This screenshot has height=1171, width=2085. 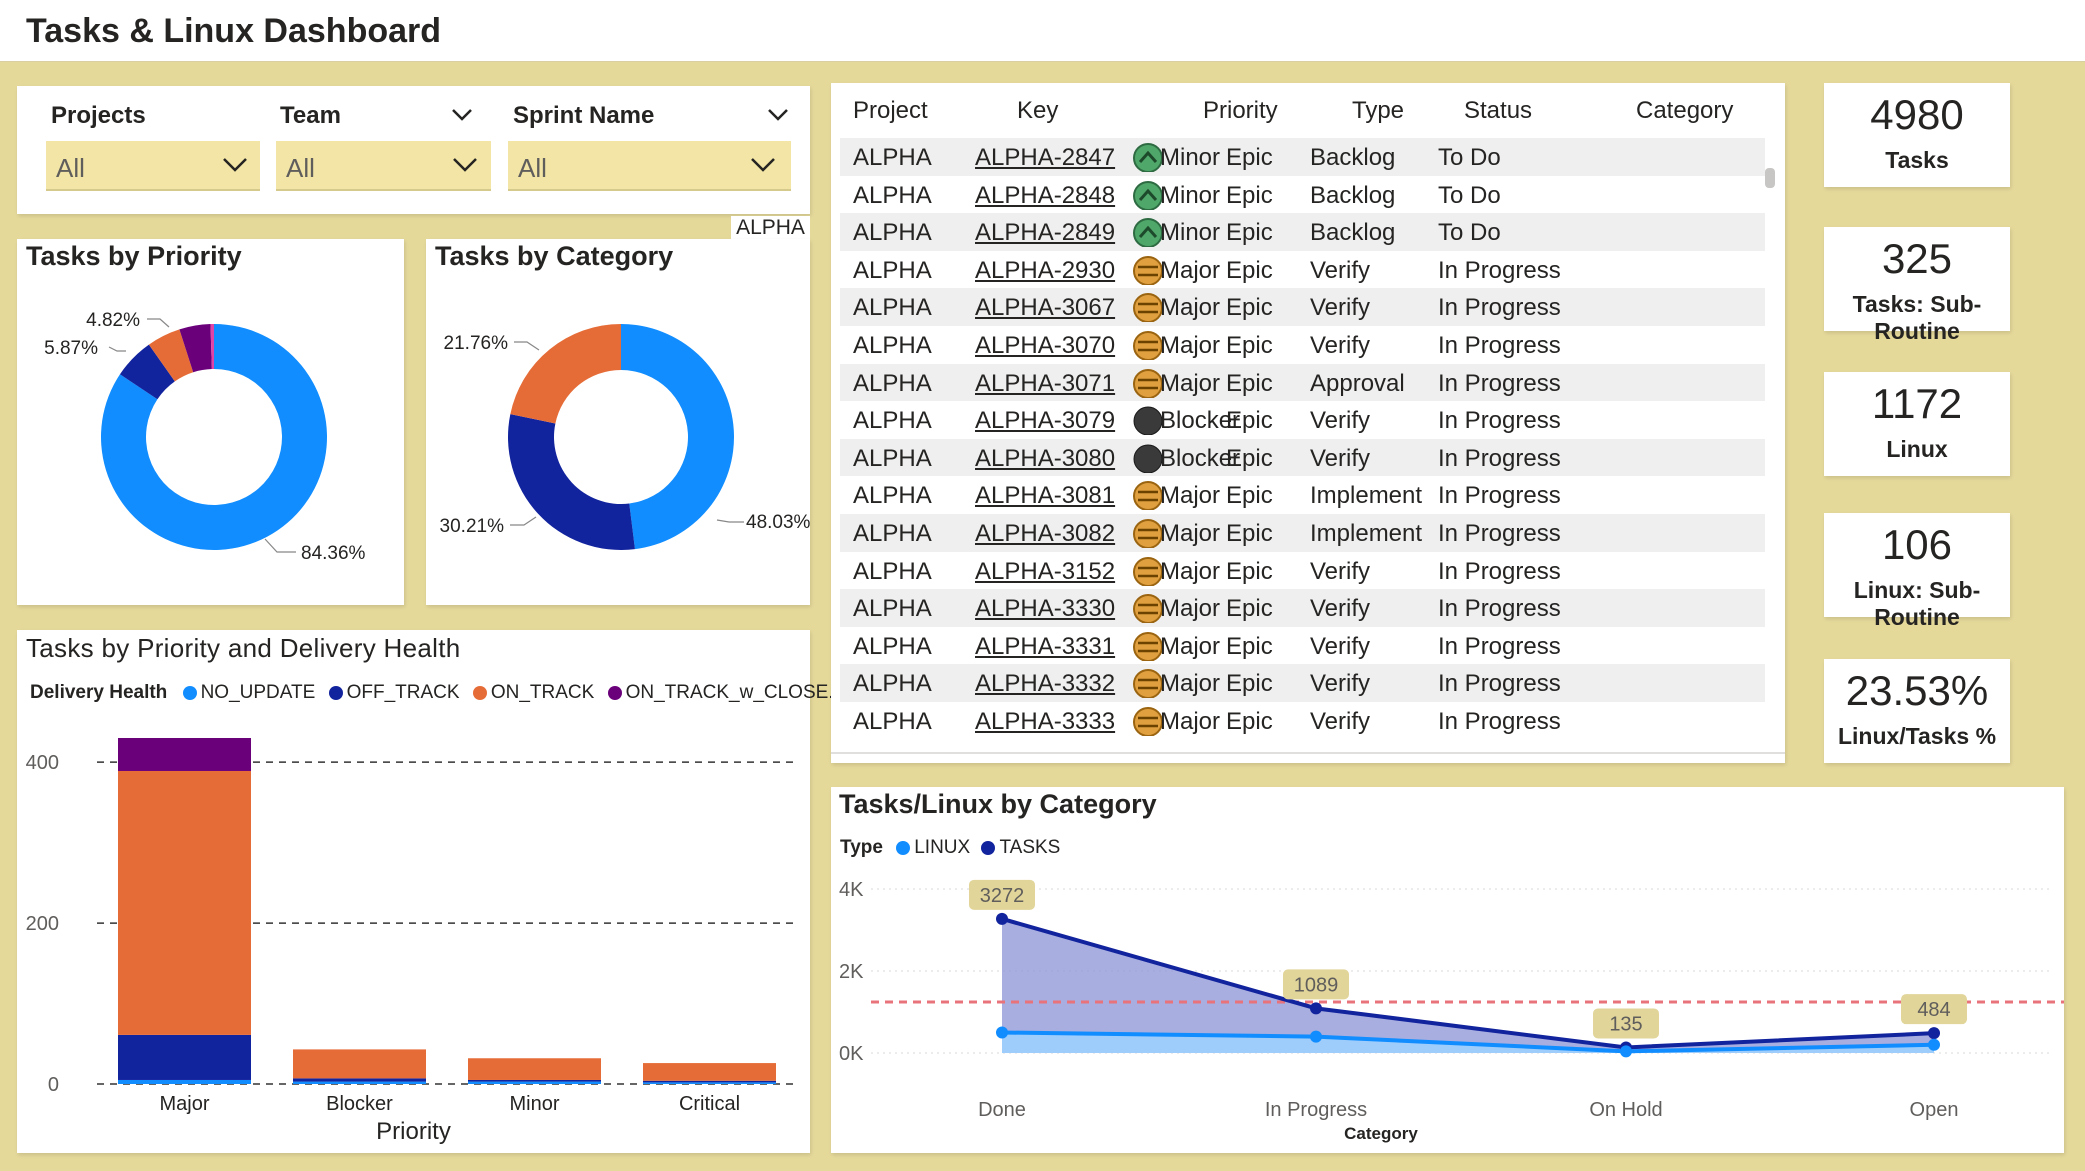 What do you see at coordinates (1045, 421) in the screenshot?
I see `cell-key: ALPHA-3079` at bounding box center [1045, 421].